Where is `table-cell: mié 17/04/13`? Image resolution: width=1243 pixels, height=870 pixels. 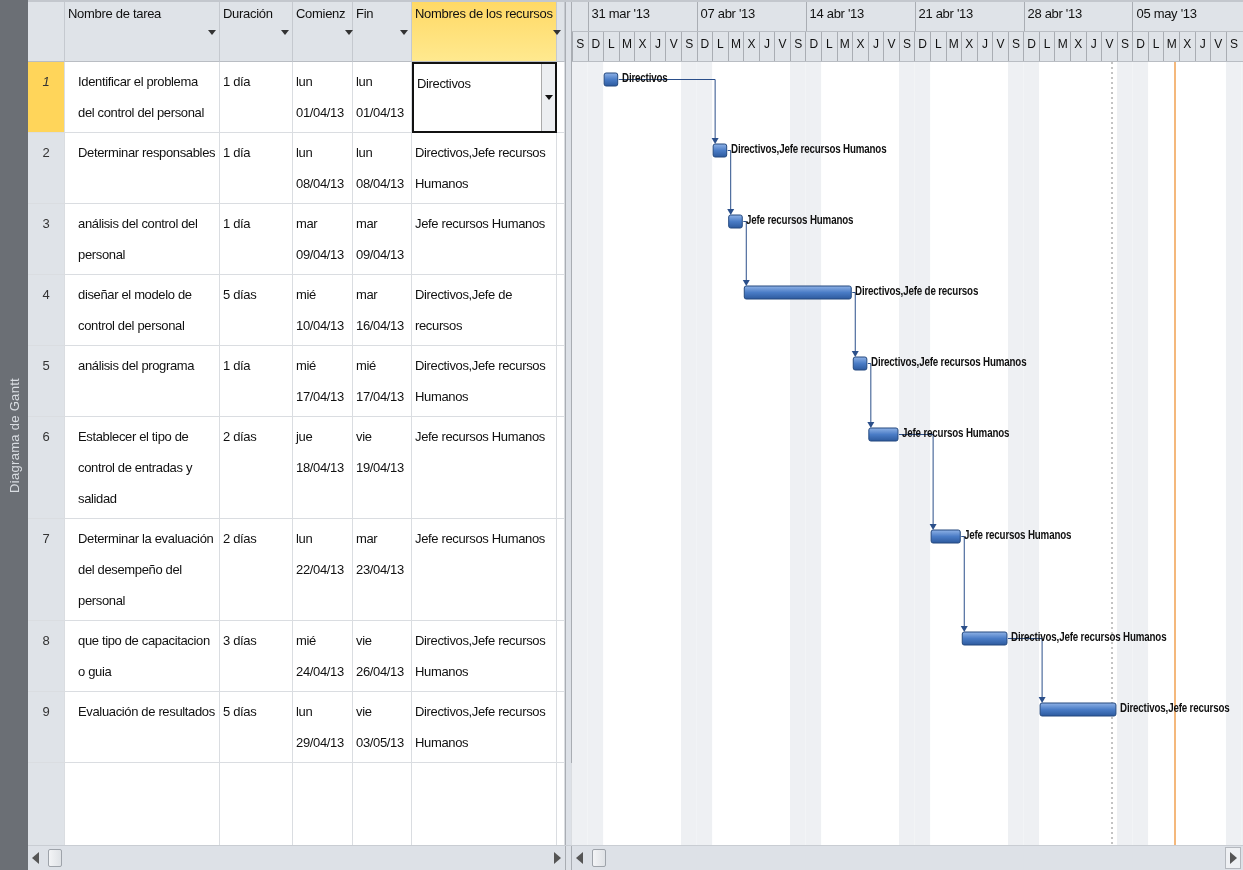
table-cell: mié 17/04/13 is located at coordinates (323, 381).